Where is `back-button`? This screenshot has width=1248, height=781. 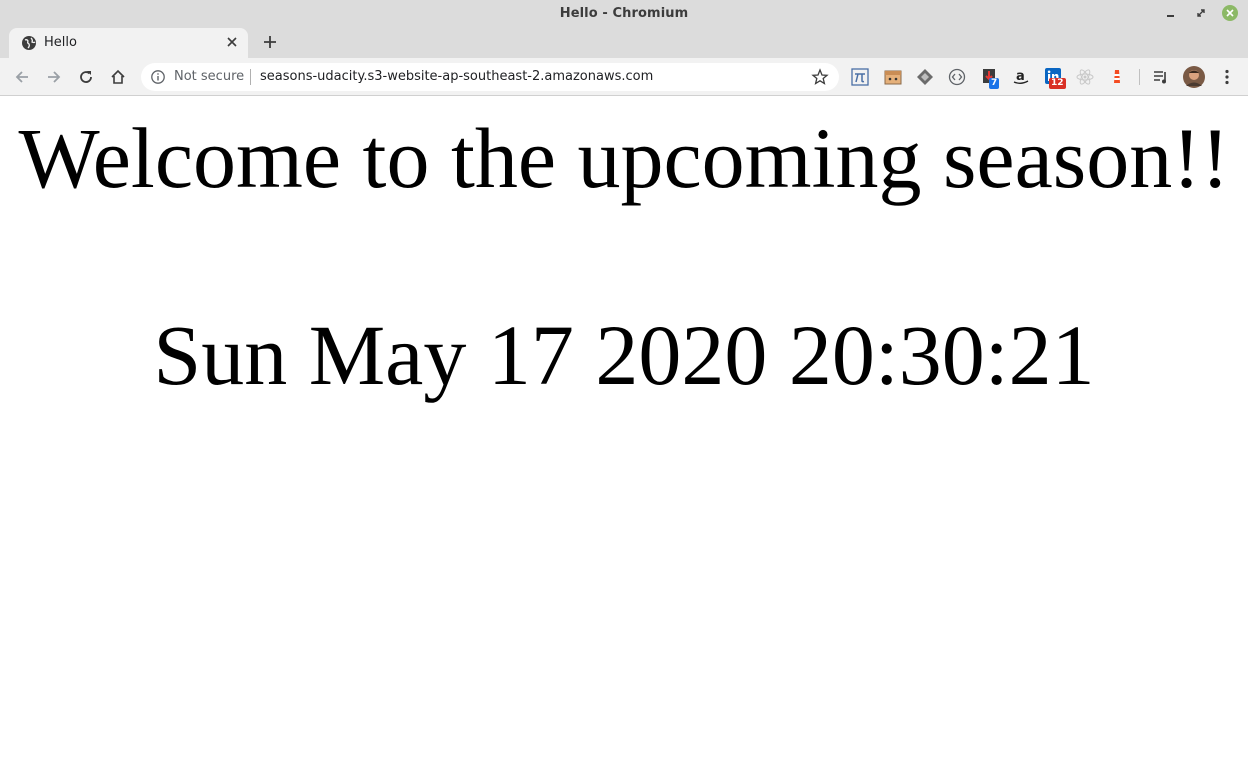 back-button is located at coordinates (22, 77).